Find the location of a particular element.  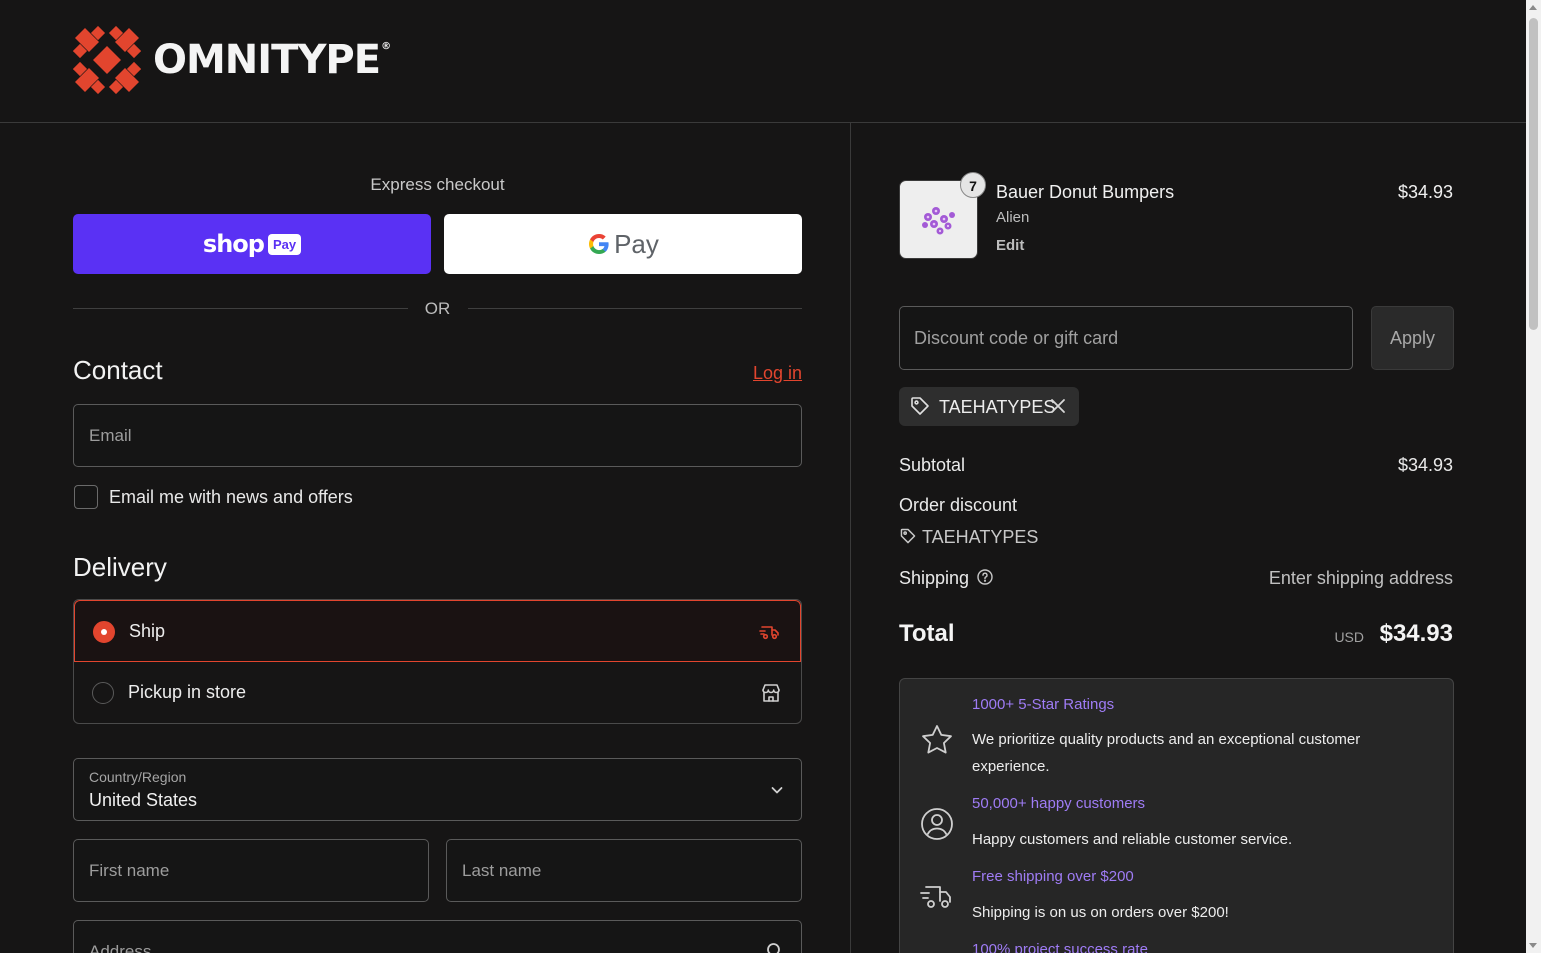

delivery-heading: Delivery is located at coordinates (120, 567).